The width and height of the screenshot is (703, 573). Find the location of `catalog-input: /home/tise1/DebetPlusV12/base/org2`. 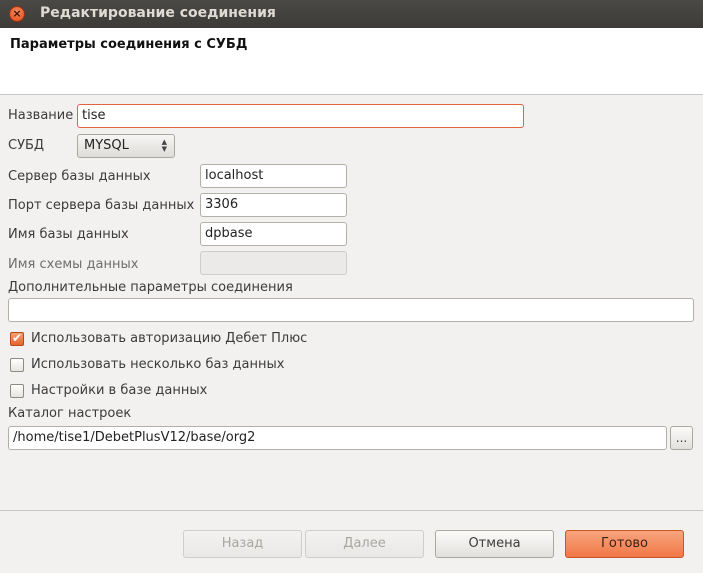

catalog-input: /home/tise1/DebetPlusV12/base/org2 is located at coordinates (337, 438).